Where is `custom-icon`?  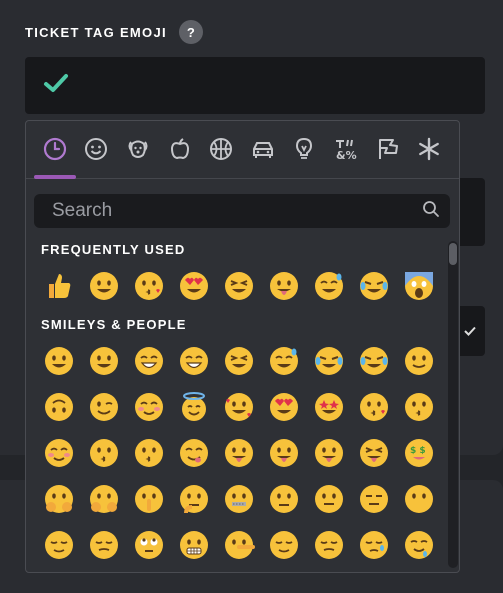 custom-icon is located at coordinates (429, 149).